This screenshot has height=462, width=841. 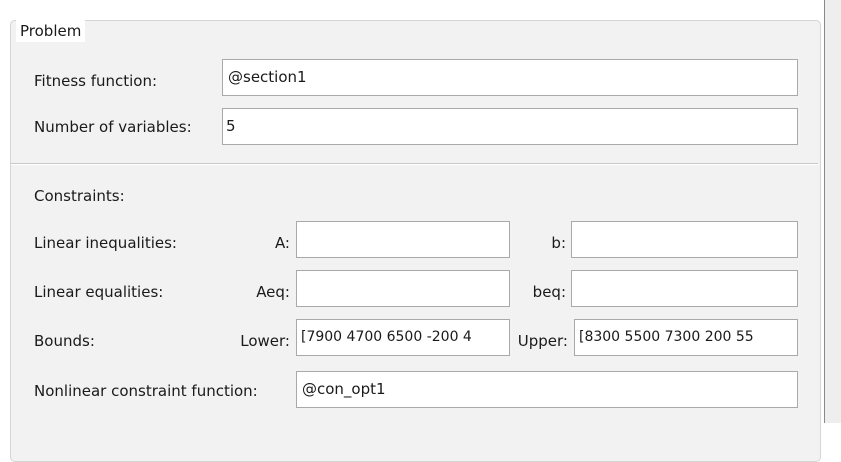 What do you see at coordinates (146, 391) in the screenshot?
I see `nonlinear-constraint-label: Nonlinear constraint function:` at bounding box center [146, 391].